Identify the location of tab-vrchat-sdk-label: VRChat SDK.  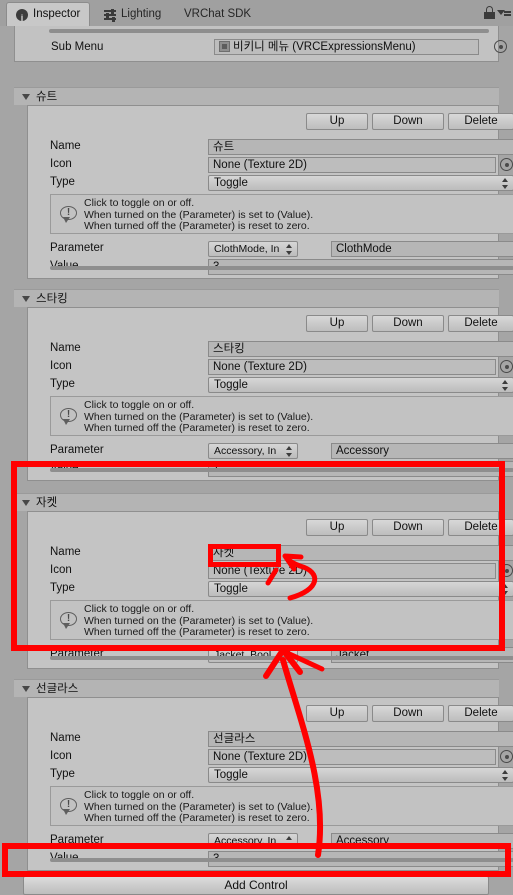
(218, 13).